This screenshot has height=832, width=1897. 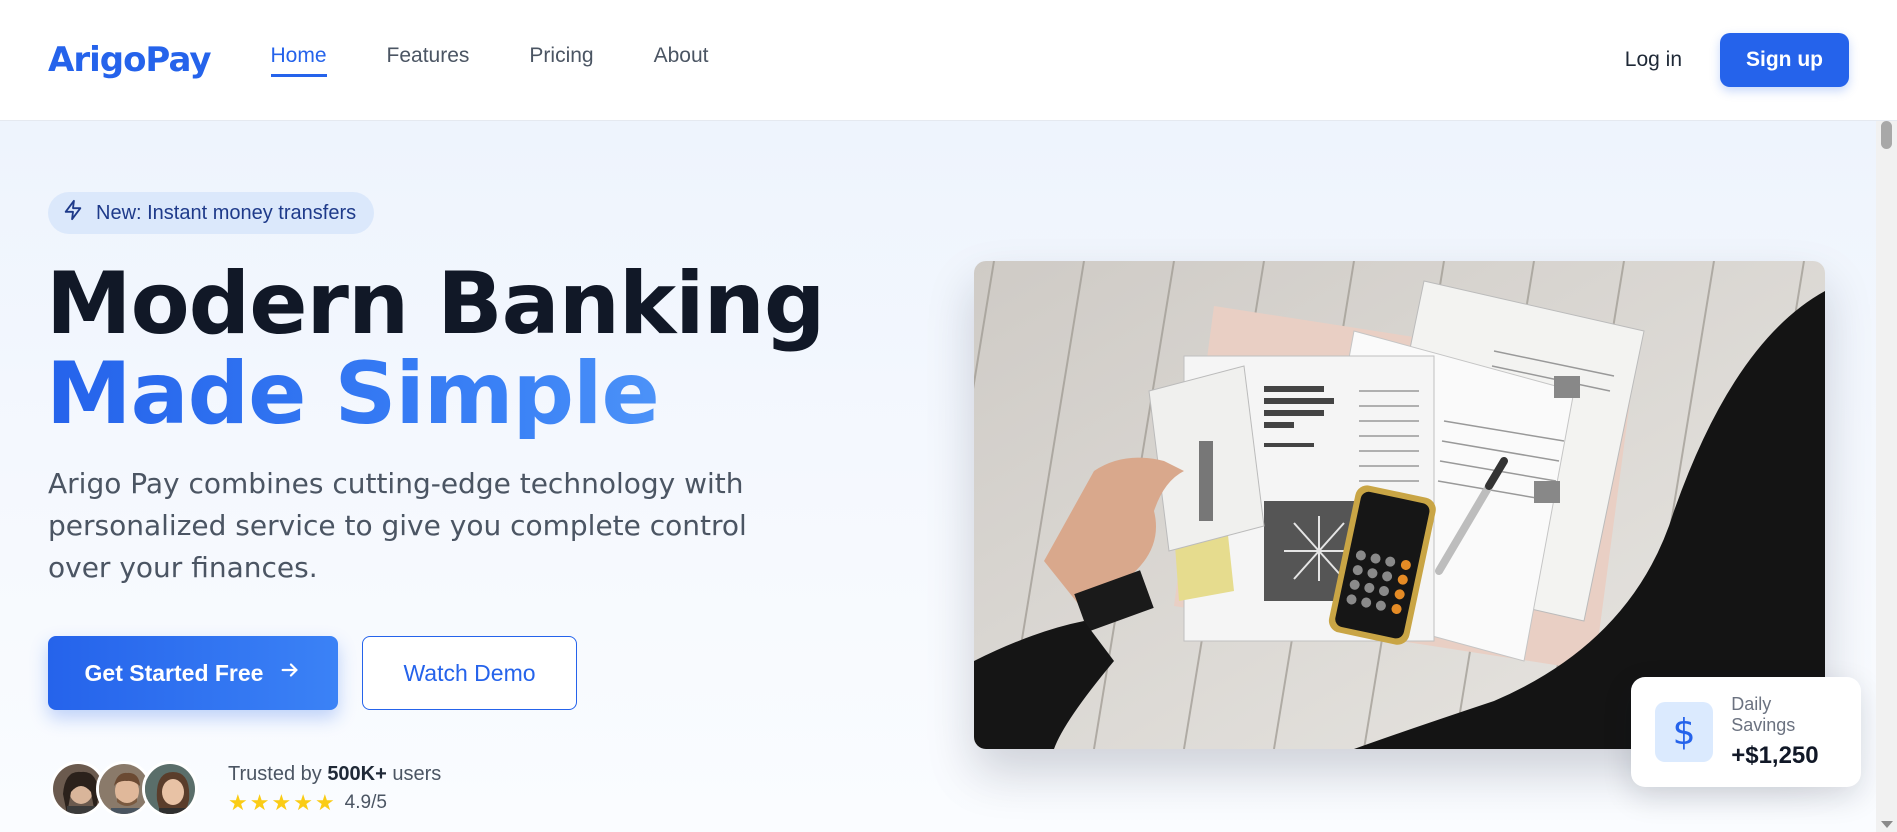 I want to click on headline-line-2: Made Simple, so click(x=435, y=394).